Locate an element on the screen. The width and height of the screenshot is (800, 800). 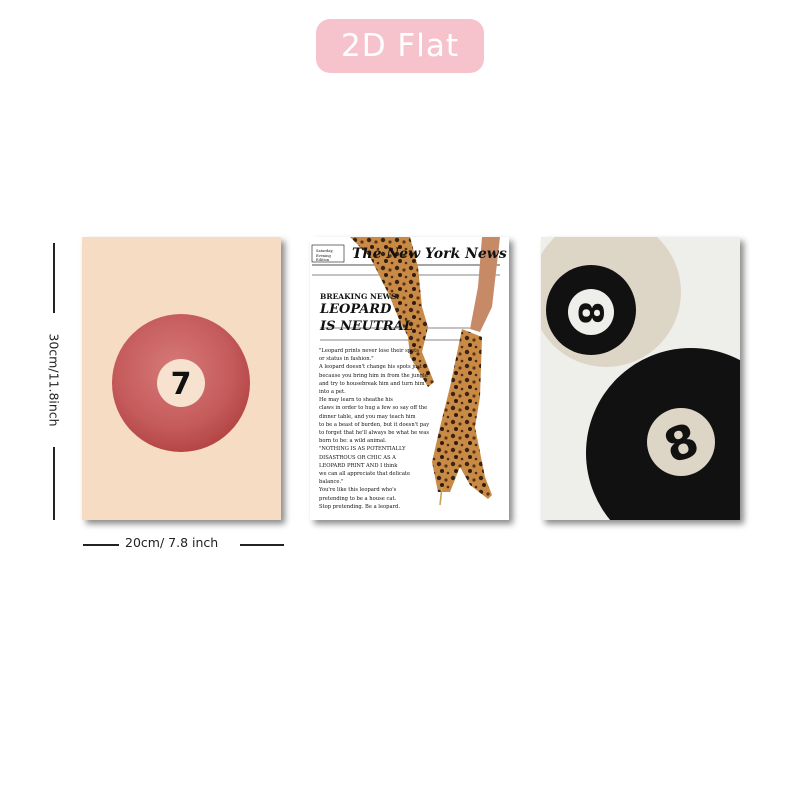
print-pool-ball-7: 7 is located at coordinates (181, 378).